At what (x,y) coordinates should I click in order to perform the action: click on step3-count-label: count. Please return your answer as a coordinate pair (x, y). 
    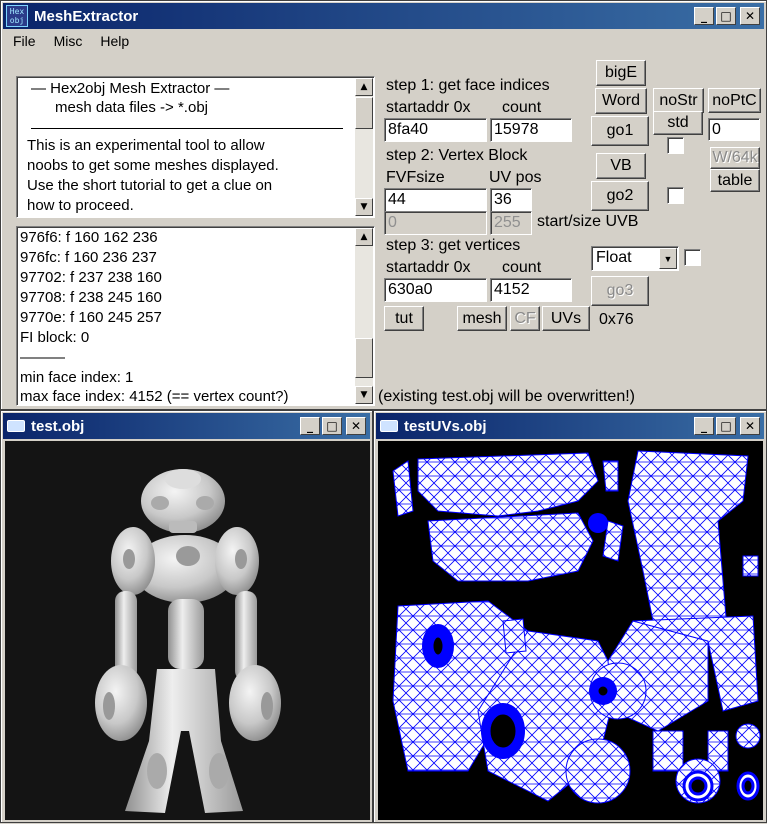
    Looking at the image, I should click on (522, 267).